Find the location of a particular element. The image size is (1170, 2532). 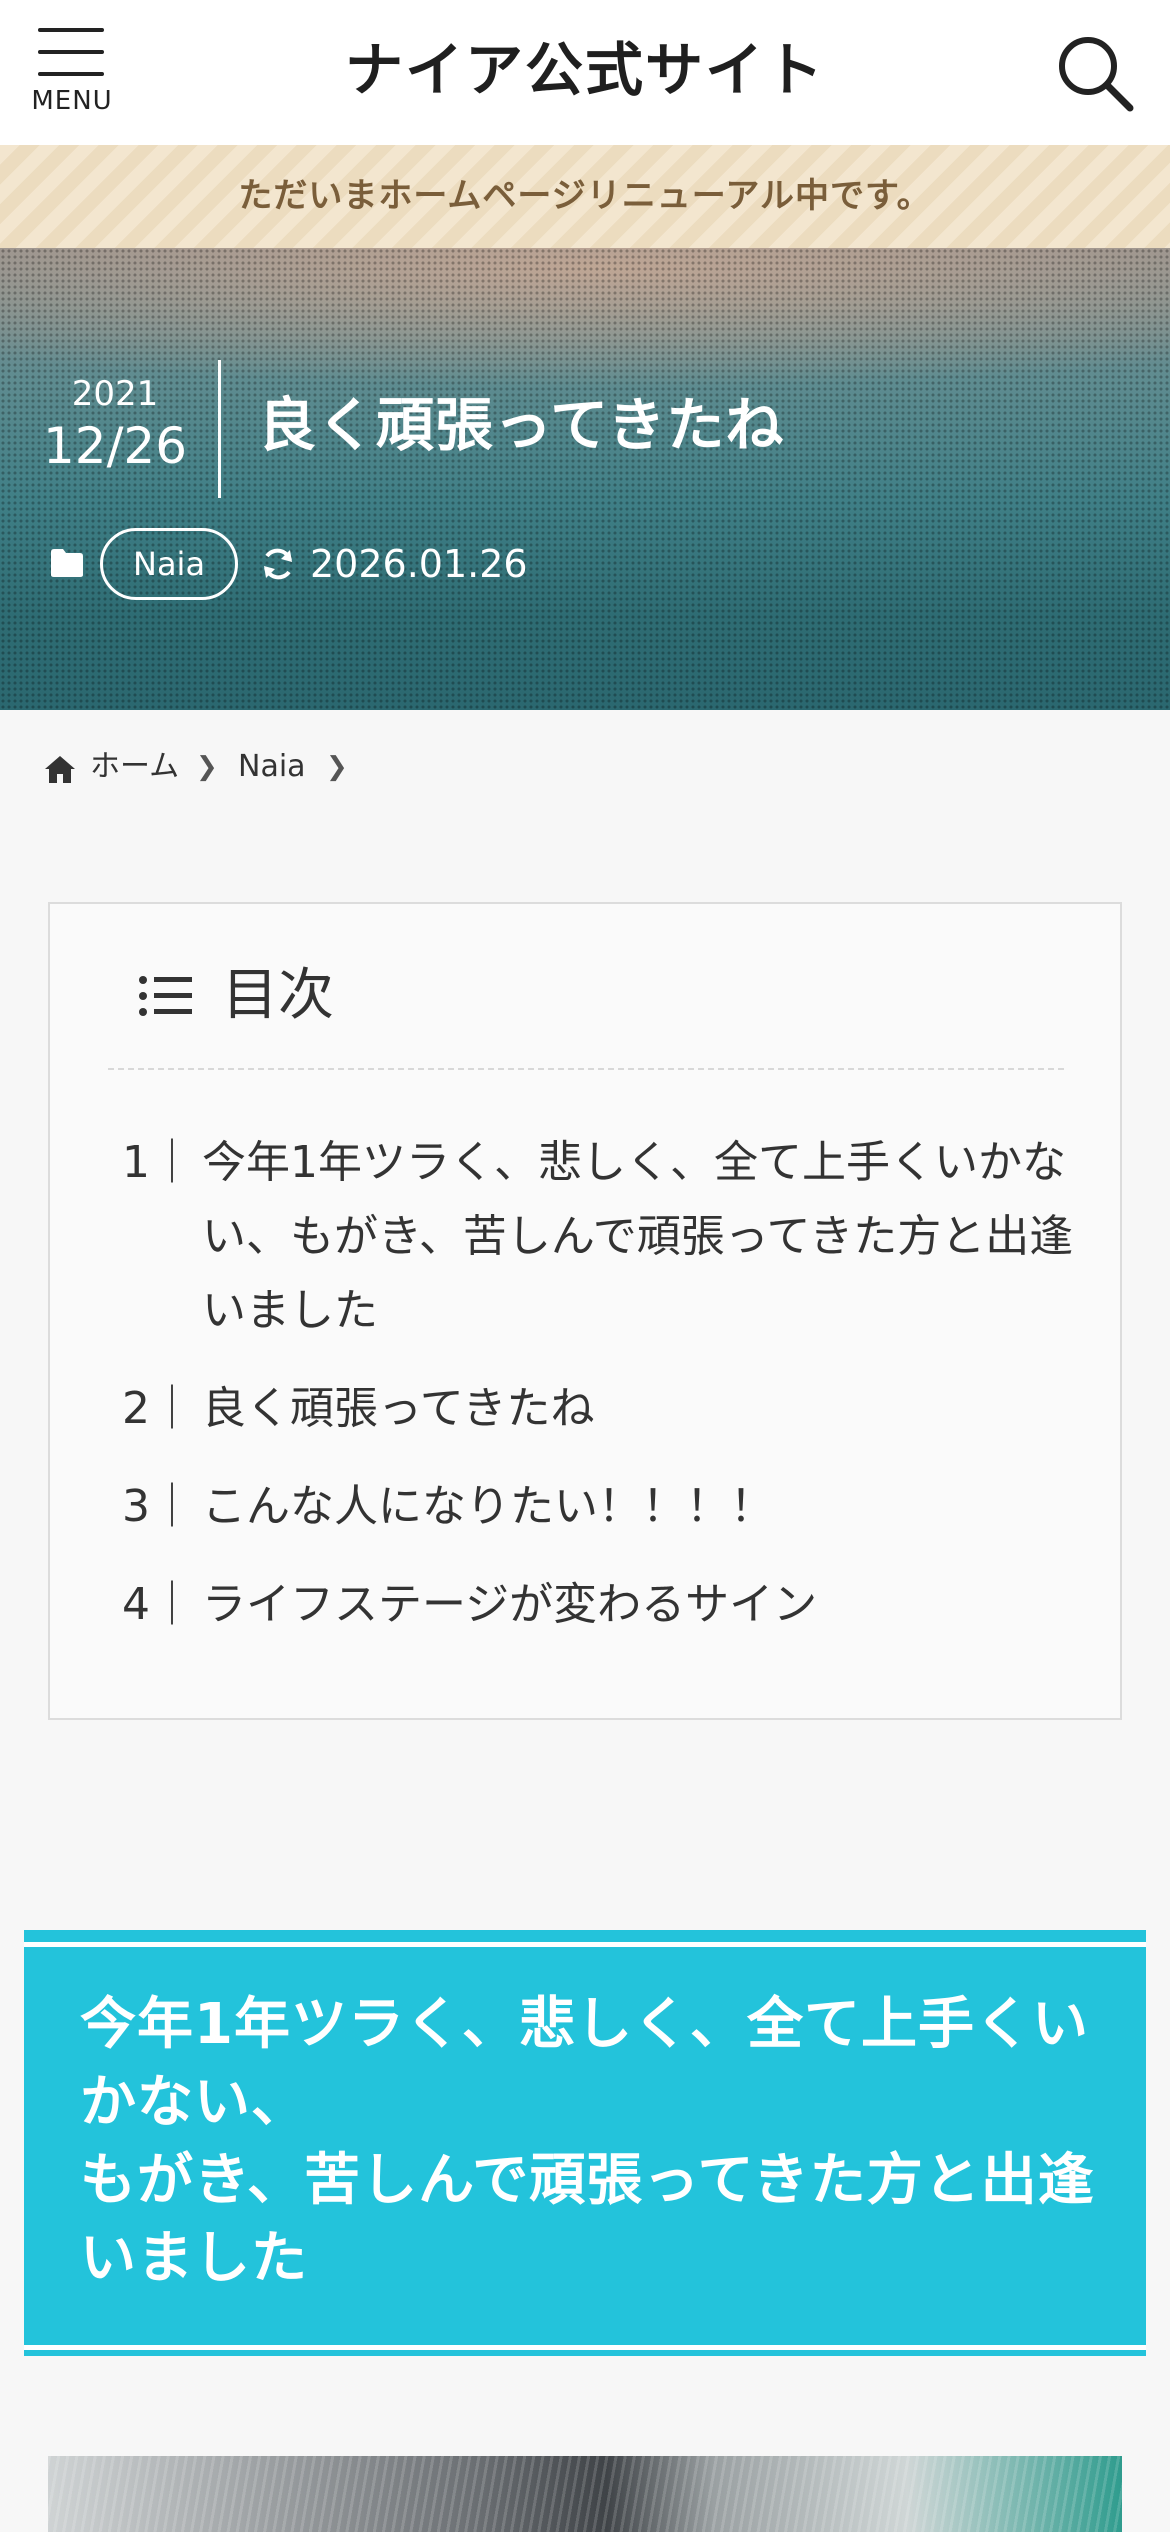

section-heading-line: もがき、苦しんで頑張ってきた方と出逢いました is located at coordinates (587, 2219).